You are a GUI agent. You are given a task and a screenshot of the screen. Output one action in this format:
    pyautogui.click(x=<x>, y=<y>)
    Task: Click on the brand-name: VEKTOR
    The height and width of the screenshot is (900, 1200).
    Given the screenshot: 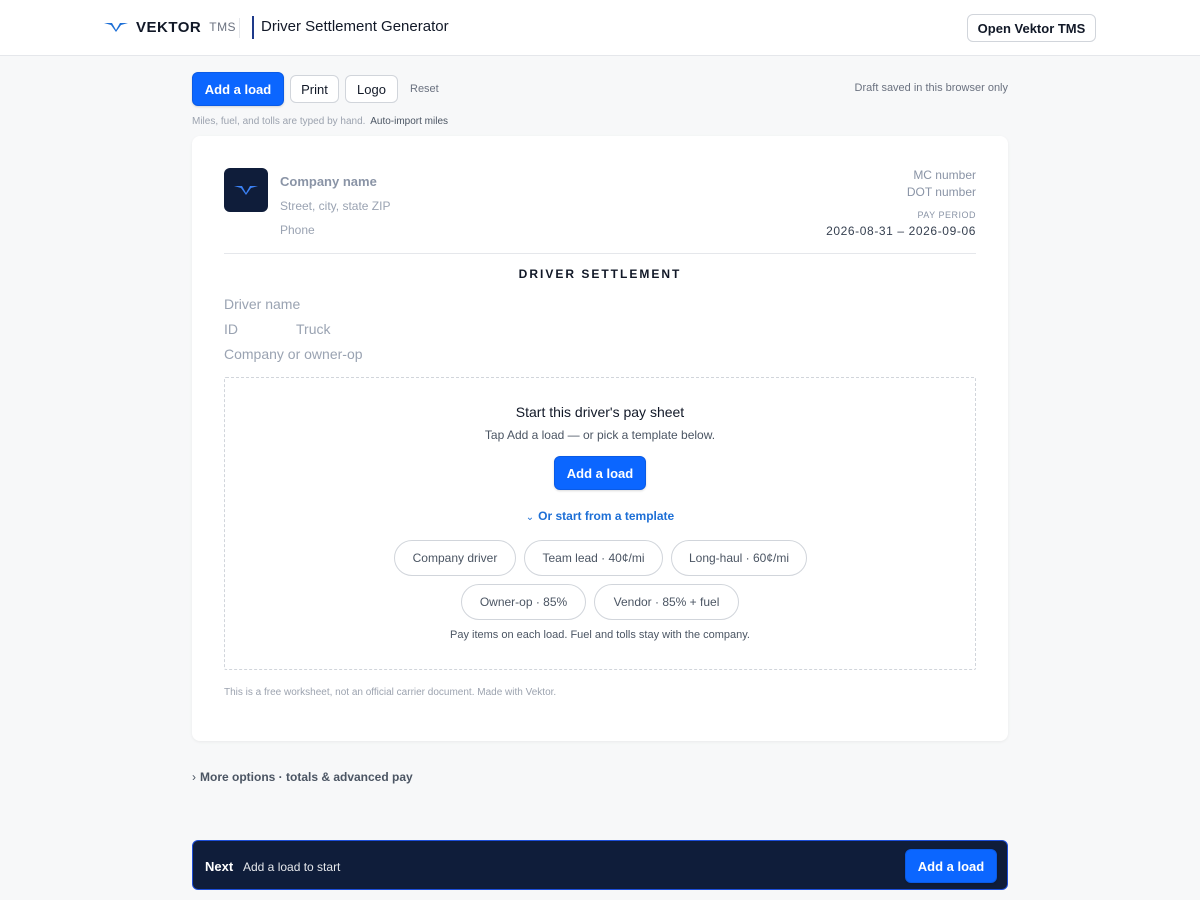 What is the action you would take?
    pyautogui.click(x=169, y=27)
    